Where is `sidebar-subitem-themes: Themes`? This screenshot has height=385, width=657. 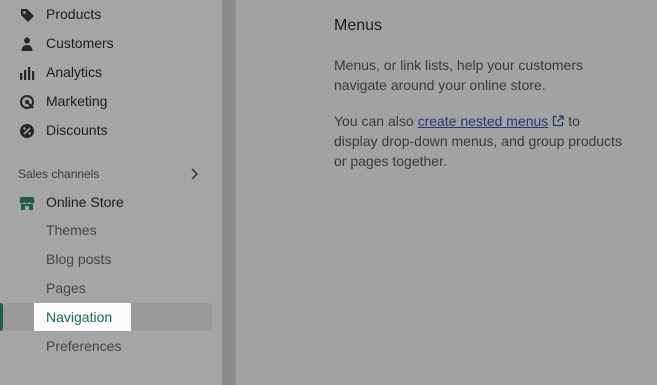 sidebar-subitem-themes: Themes is located at coordinates (106, 230).